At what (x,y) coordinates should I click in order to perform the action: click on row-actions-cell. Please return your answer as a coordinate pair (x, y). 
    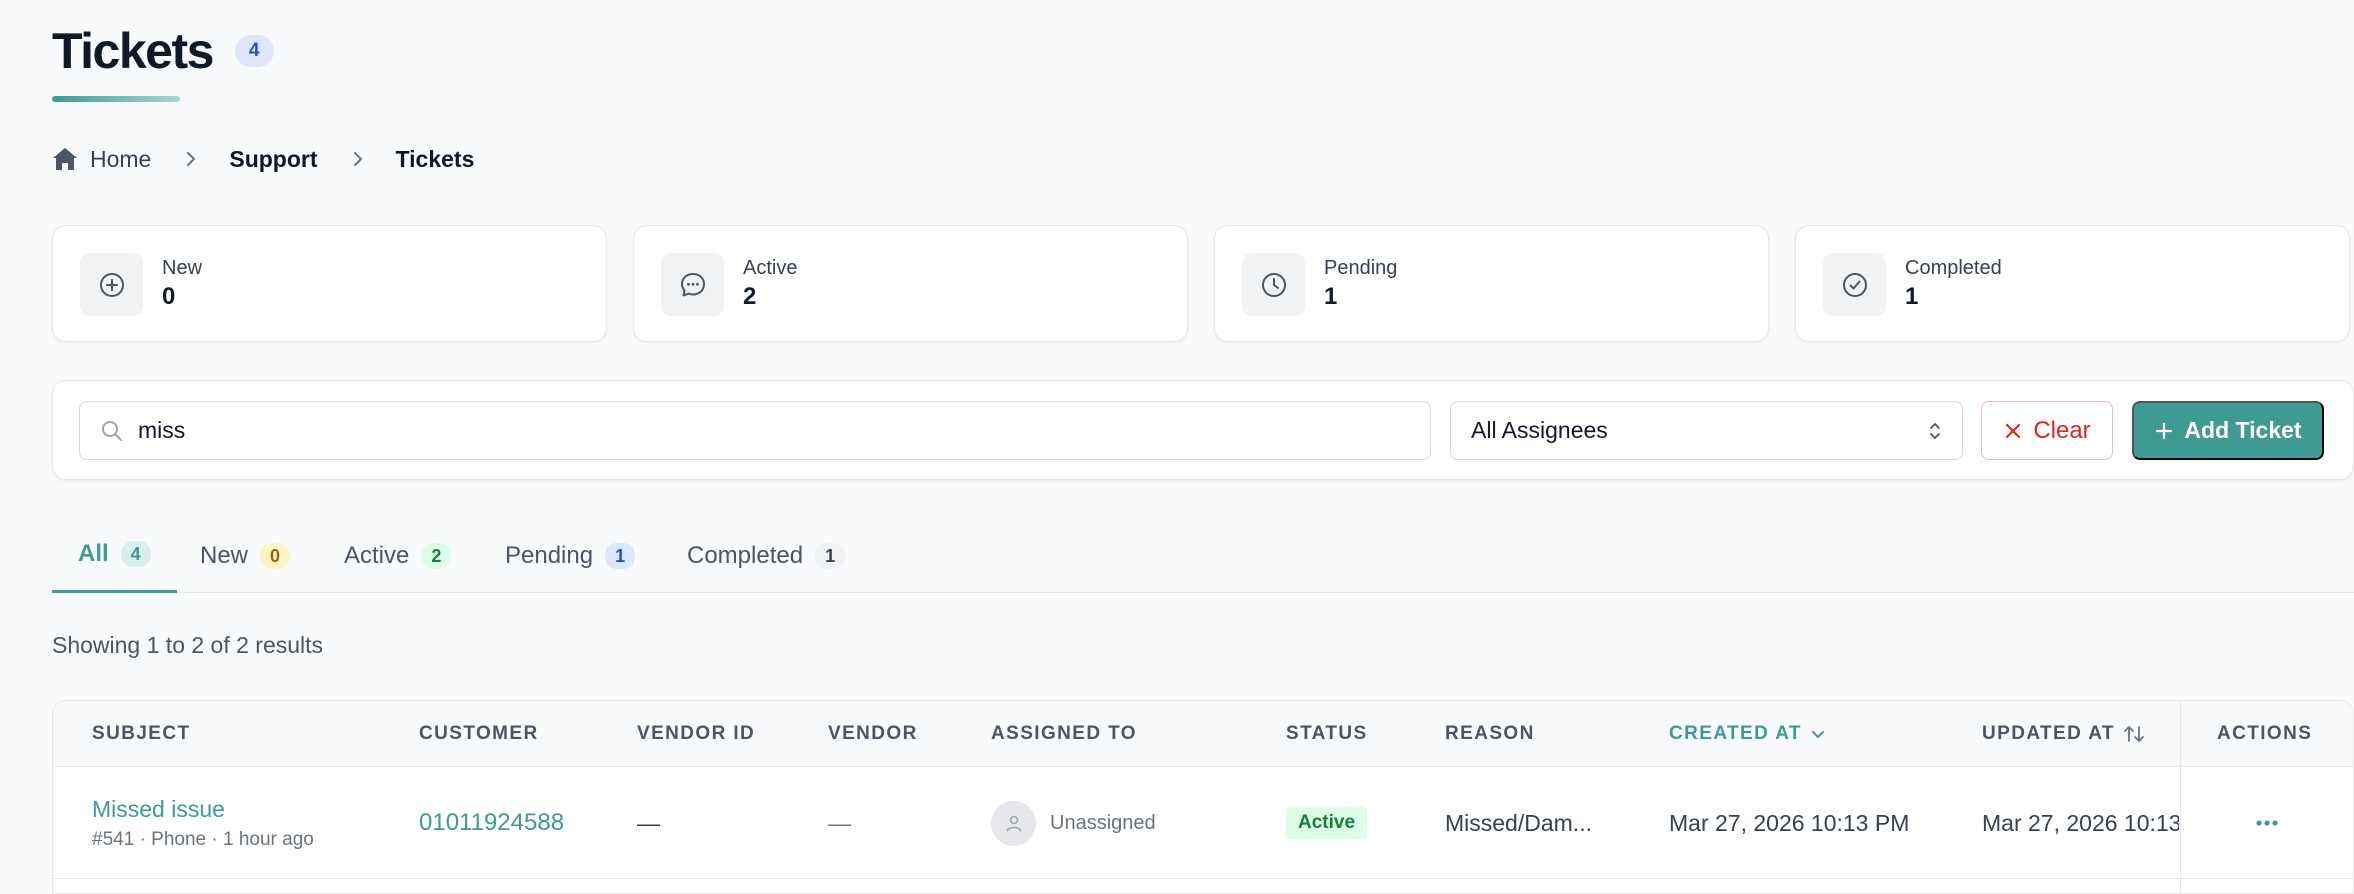
    Looking at the image, I should click on (2267, 823).